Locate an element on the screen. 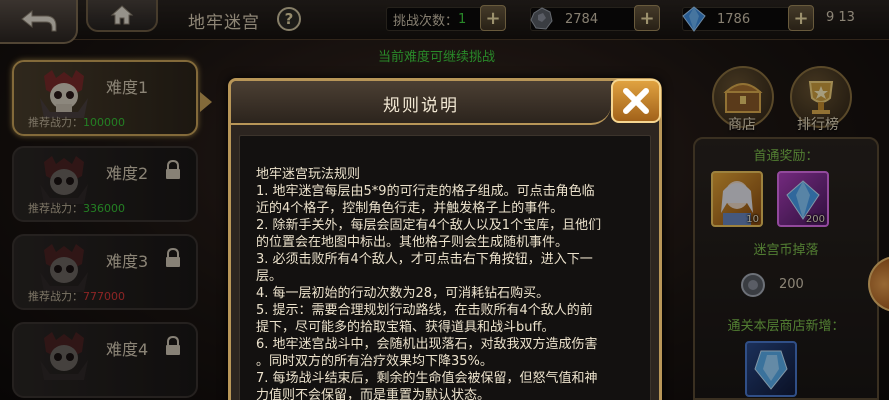 This screenshot has height=400, width=889. rule-line: 4. 每一层初始的行动次数为28，可消耗钻石购买。 is located at coordinates (403, 293).